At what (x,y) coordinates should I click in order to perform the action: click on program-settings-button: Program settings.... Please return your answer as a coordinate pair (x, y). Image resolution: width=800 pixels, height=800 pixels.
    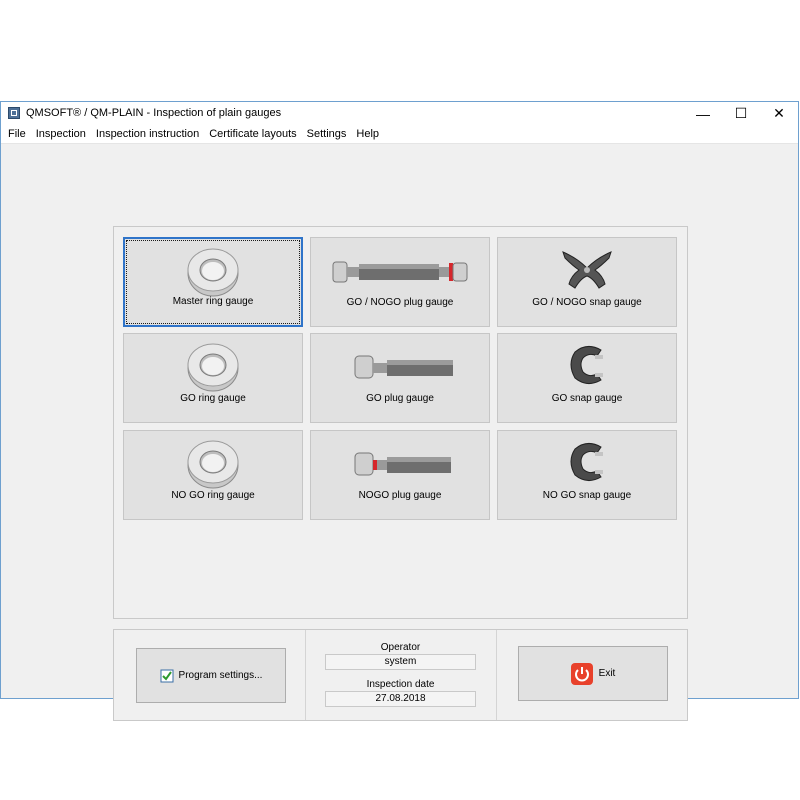
    Looking at the image, I should click on (211, 675).